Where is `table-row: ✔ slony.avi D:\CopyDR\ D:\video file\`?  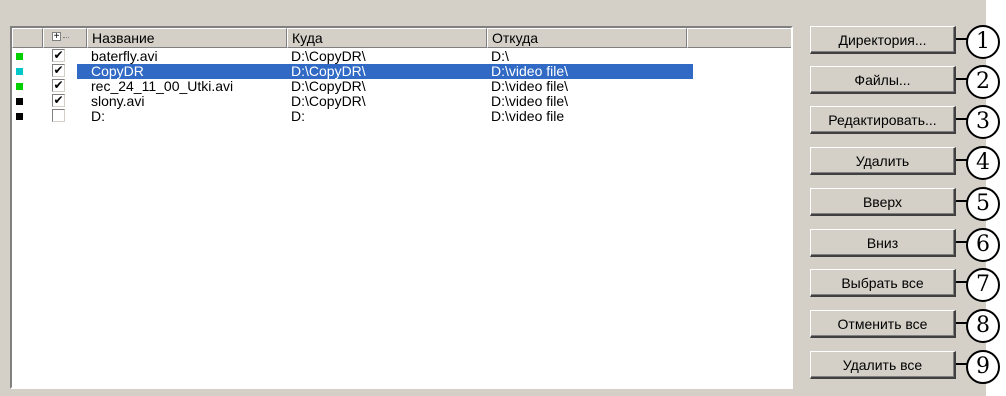 table-row: ✔ slony.avi D:\CopyDR\ D:\video file\ is located at coordinates (401, 101).